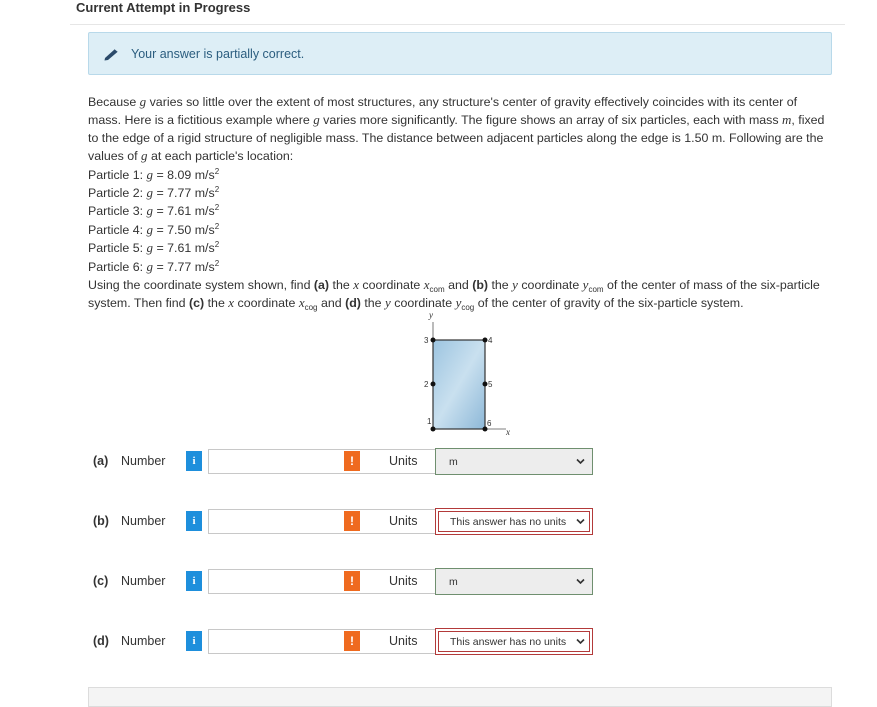 The width and height of the screenshot is (877, 707). Describe the element at coordinates (460, 697) in the screenshot. I see `next-panel` at that location.